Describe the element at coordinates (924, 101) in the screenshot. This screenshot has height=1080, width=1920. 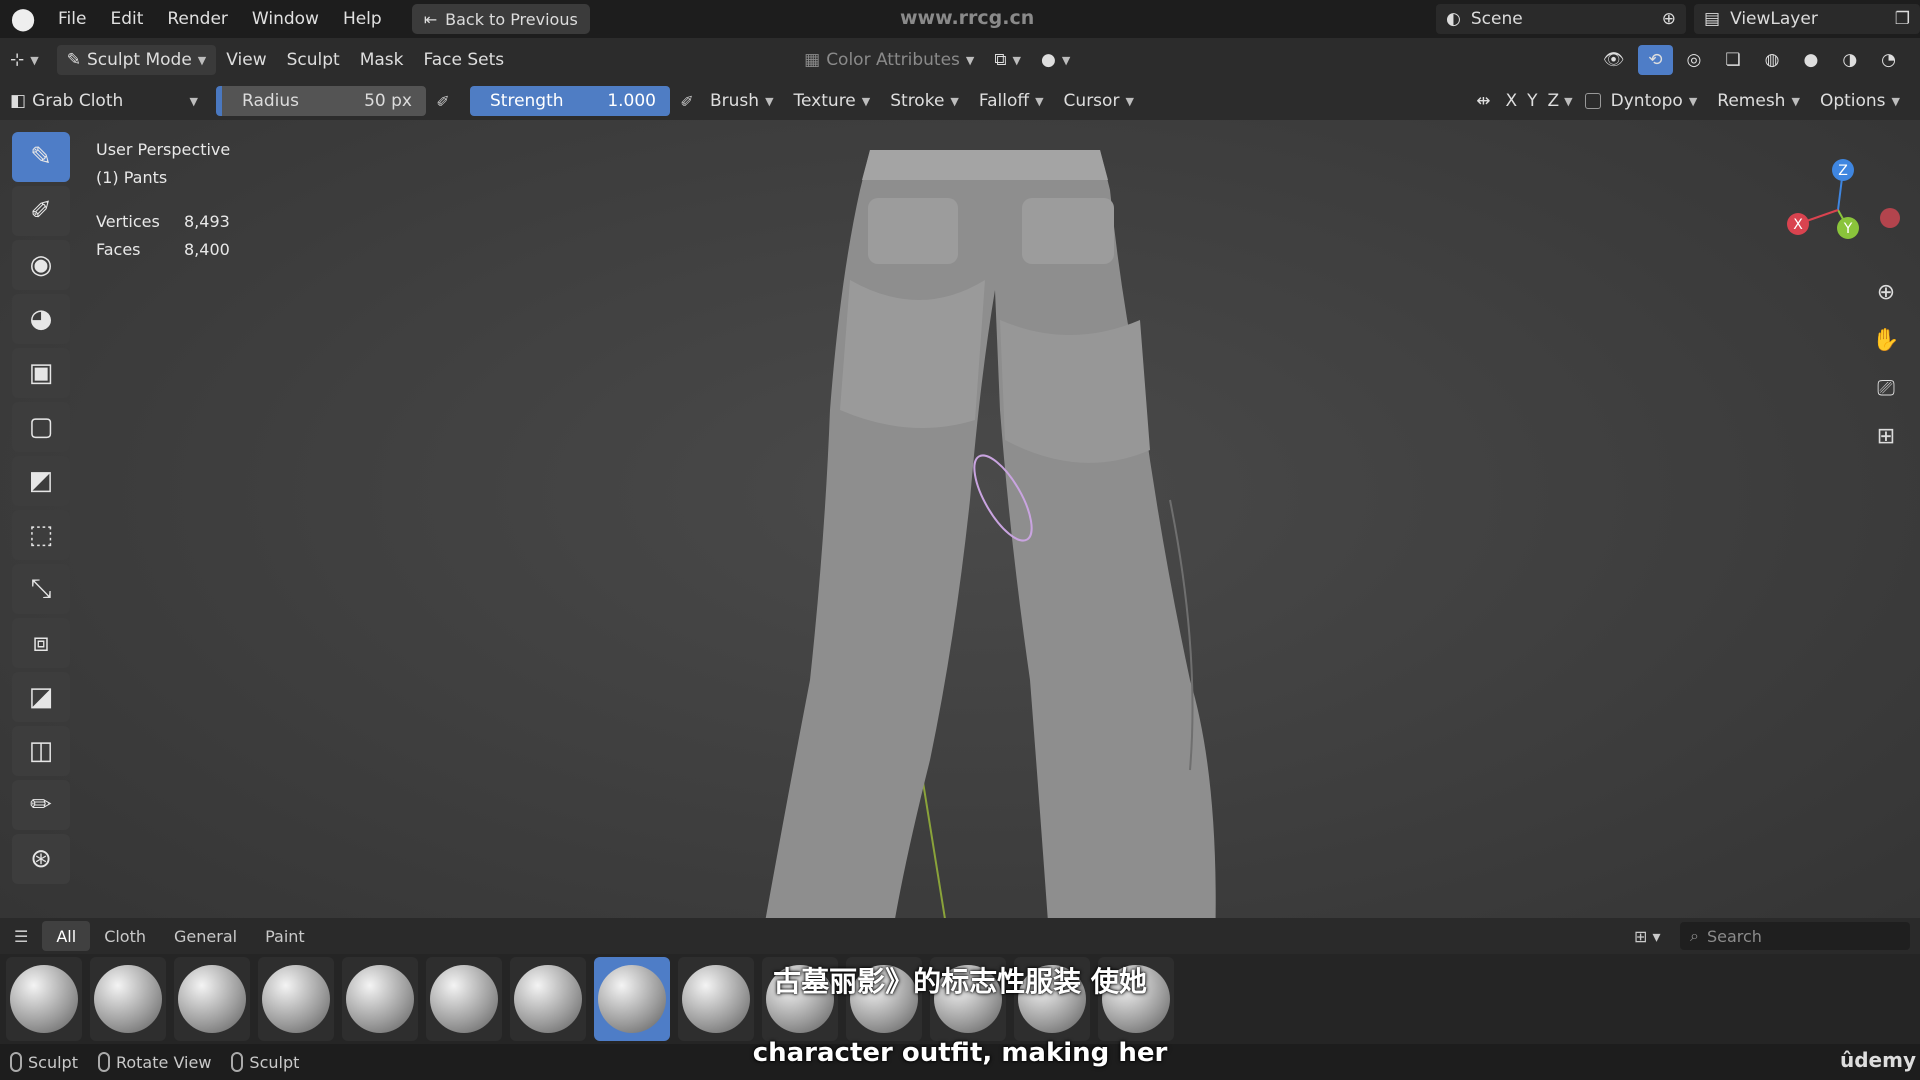
I see `stroke-menu: Stroke ▼` at that location.